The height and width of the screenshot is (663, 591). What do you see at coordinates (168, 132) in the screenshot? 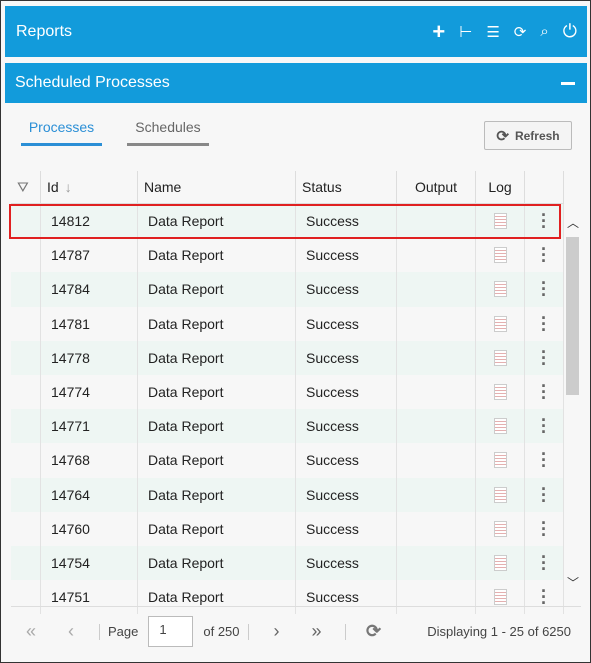
I see `tab-schedules: Schedules` at bounding box center [168, 132].